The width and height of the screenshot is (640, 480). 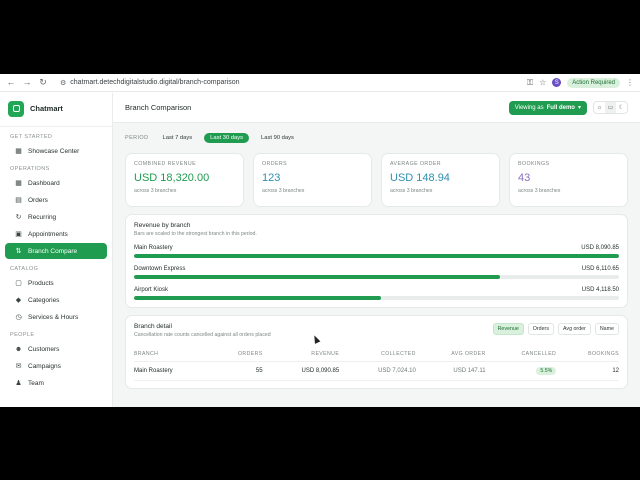 What do you see at coordinates (56, 251) in the screenshot?
I see `sidebar-item-branch-compare: ⇅ Branch Compare` at bounding box center [56, 251].